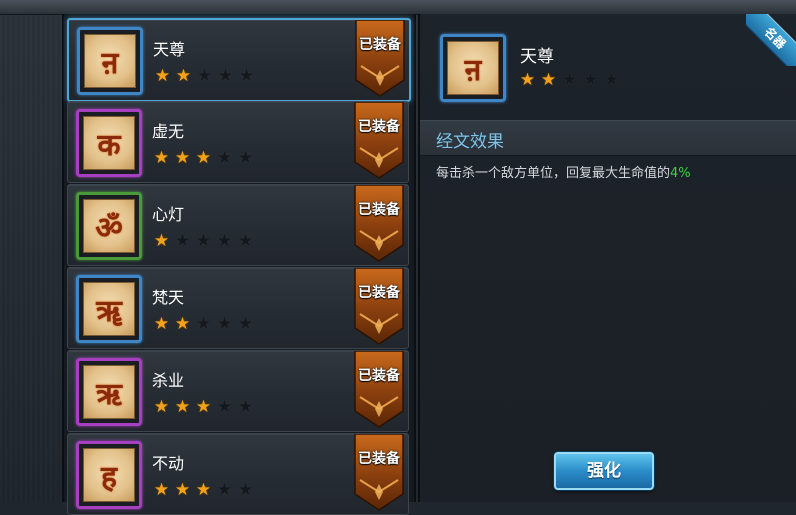 The image size is (796, 515). Describe the element at coordinates (238, 474) in the screenshot. I see `scripture-list-item: ह 不动 ★ ★ ★ ★ ★ 已装备` at that location.